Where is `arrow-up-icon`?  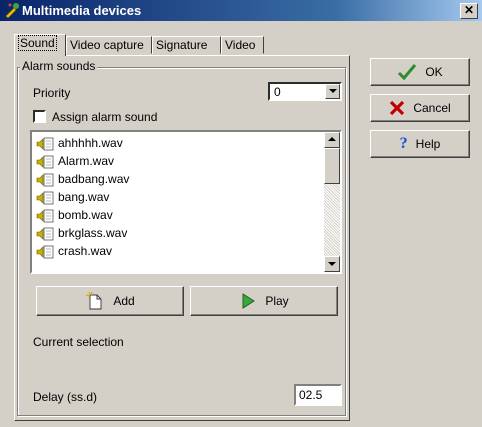
arrow-up-icon is located at coordinates (332, 139).